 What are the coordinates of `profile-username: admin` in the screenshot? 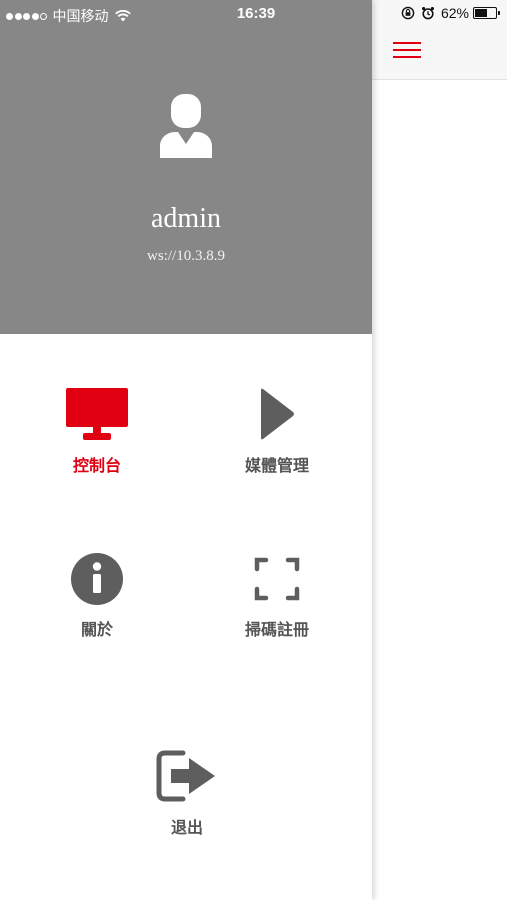 It's located at (186, 218).